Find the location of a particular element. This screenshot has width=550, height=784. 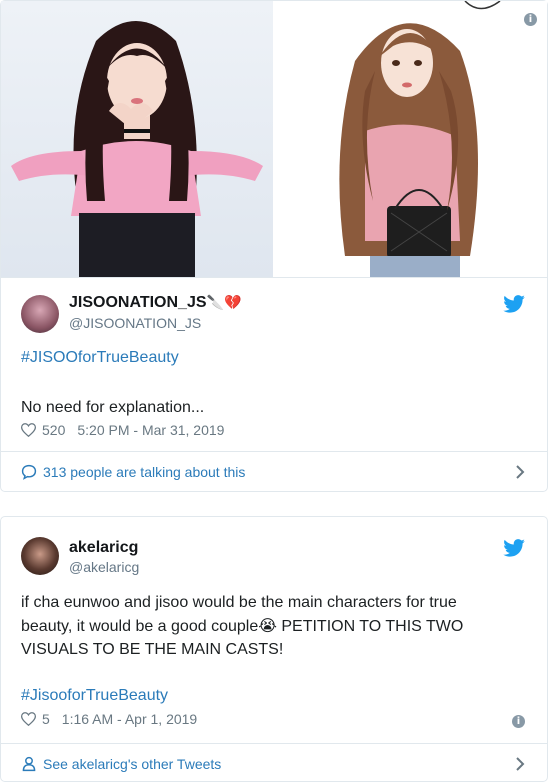

tweet-footer: See akelaricg's other Tweets is located at coordinates (274, 763).